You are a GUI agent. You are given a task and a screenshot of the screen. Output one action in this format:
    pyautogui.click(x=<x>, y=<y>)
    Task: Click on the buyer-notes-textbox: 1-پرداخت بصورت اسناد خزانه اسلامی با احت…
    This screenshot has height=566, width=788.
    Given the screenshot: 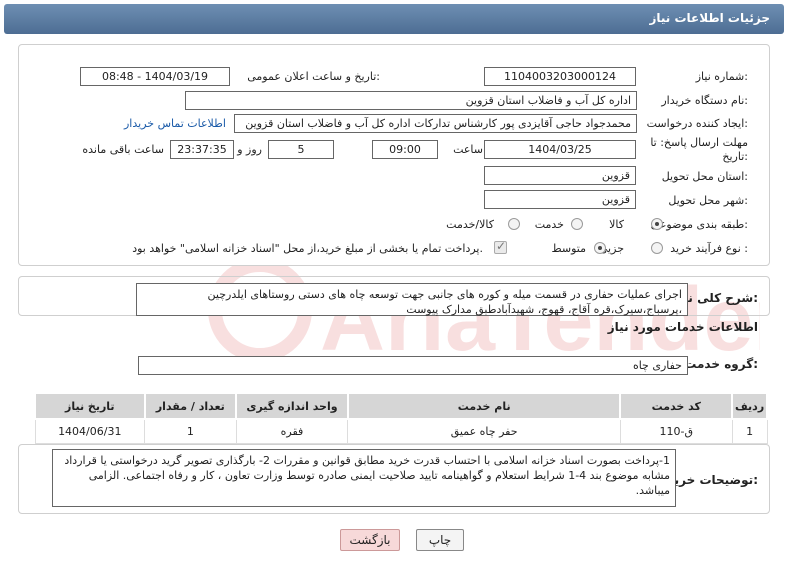 What is the action you would take?
    pyautogui.click(x=364, y=478)
    